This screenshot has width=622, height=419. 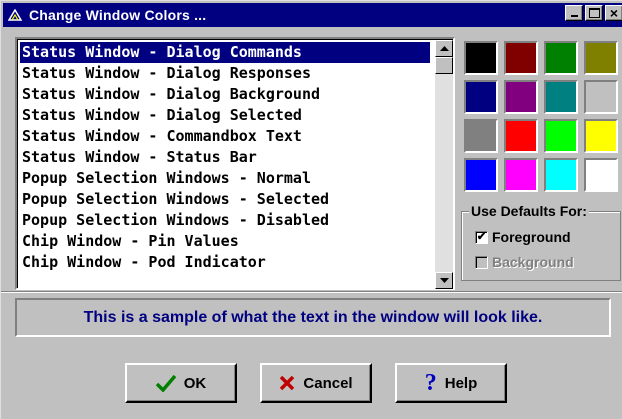 I want to click on list-item: Popup Selection Windows - Disabled, so click(x=225, y=220).